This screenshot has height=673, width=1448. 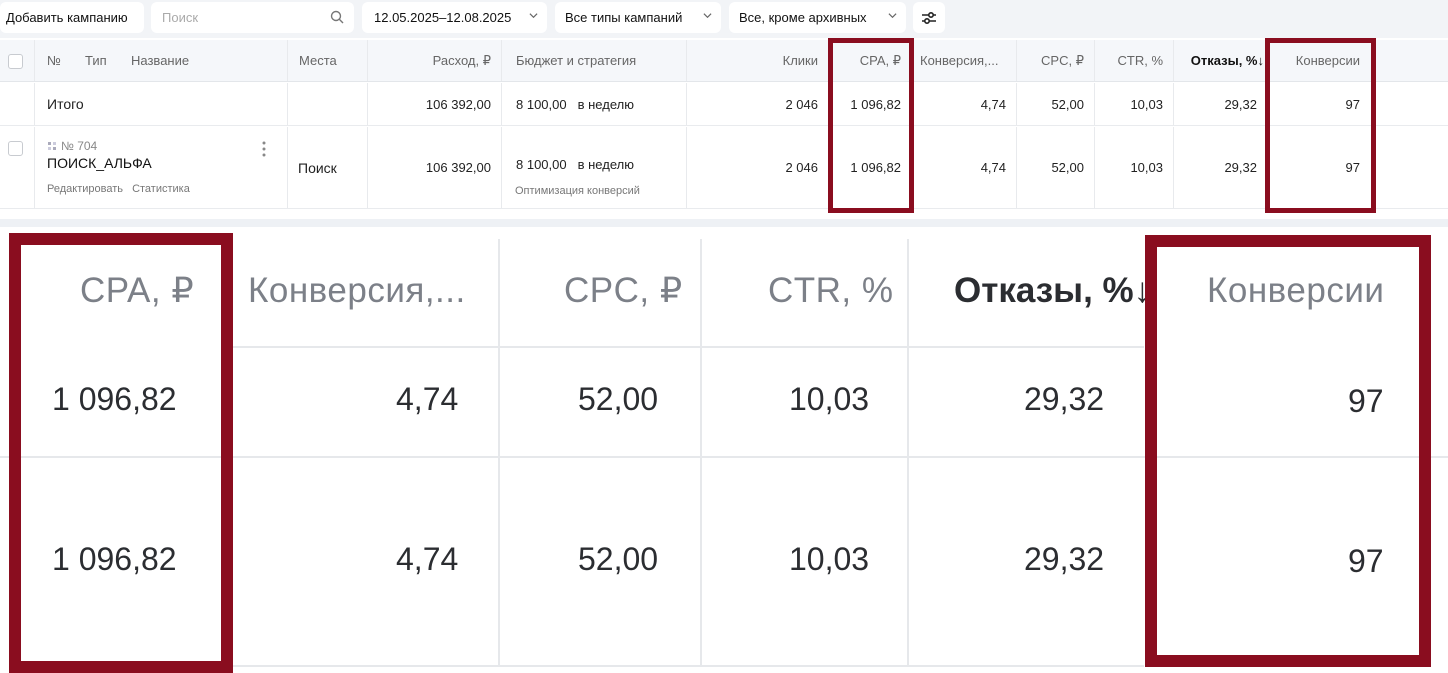 I want to click on header-number: №, so click(x=54, y=60).